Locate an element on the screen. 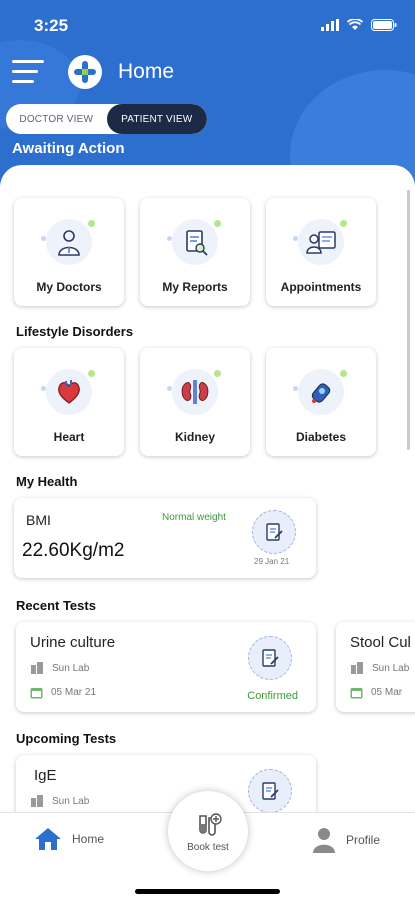 The width and height of the screenshot is (415, 900). bmi-status: Normal weight is located at coordinates (194, 517).